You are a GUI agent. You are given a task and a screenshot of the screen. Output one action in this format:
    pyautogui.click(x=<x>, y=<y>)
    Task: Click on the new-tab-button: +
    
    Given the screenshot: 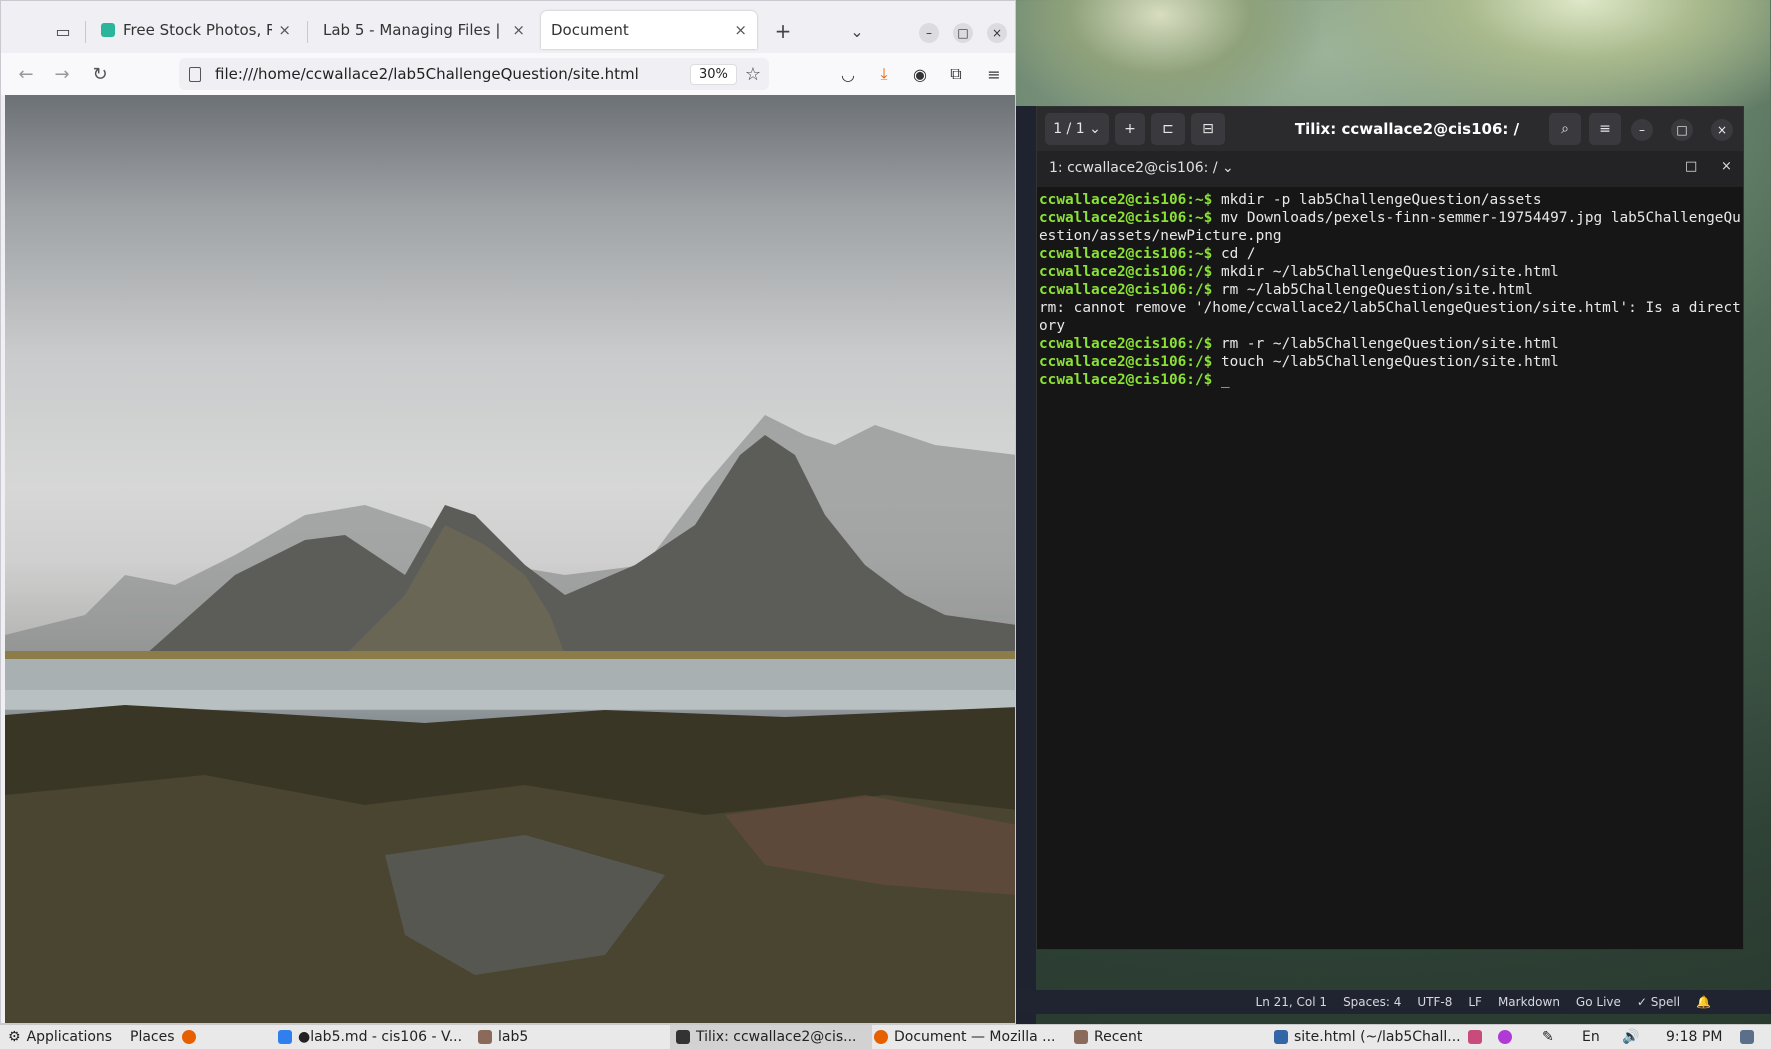 What is the action you would take?
    pyautogui.click(x=783, y=31)
    